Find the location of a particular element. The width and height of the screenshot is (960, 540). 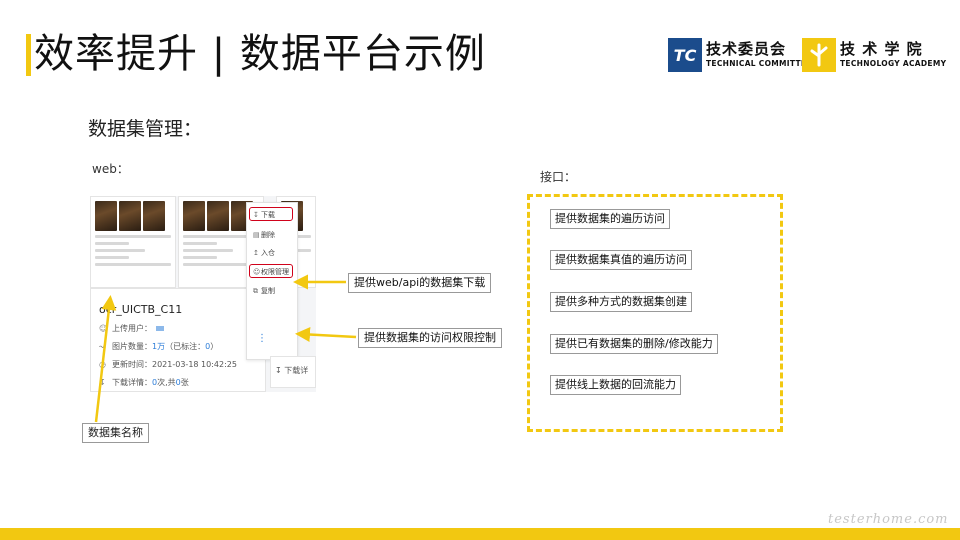

watermark: testerhome.com is located at coordinates (888, 519).